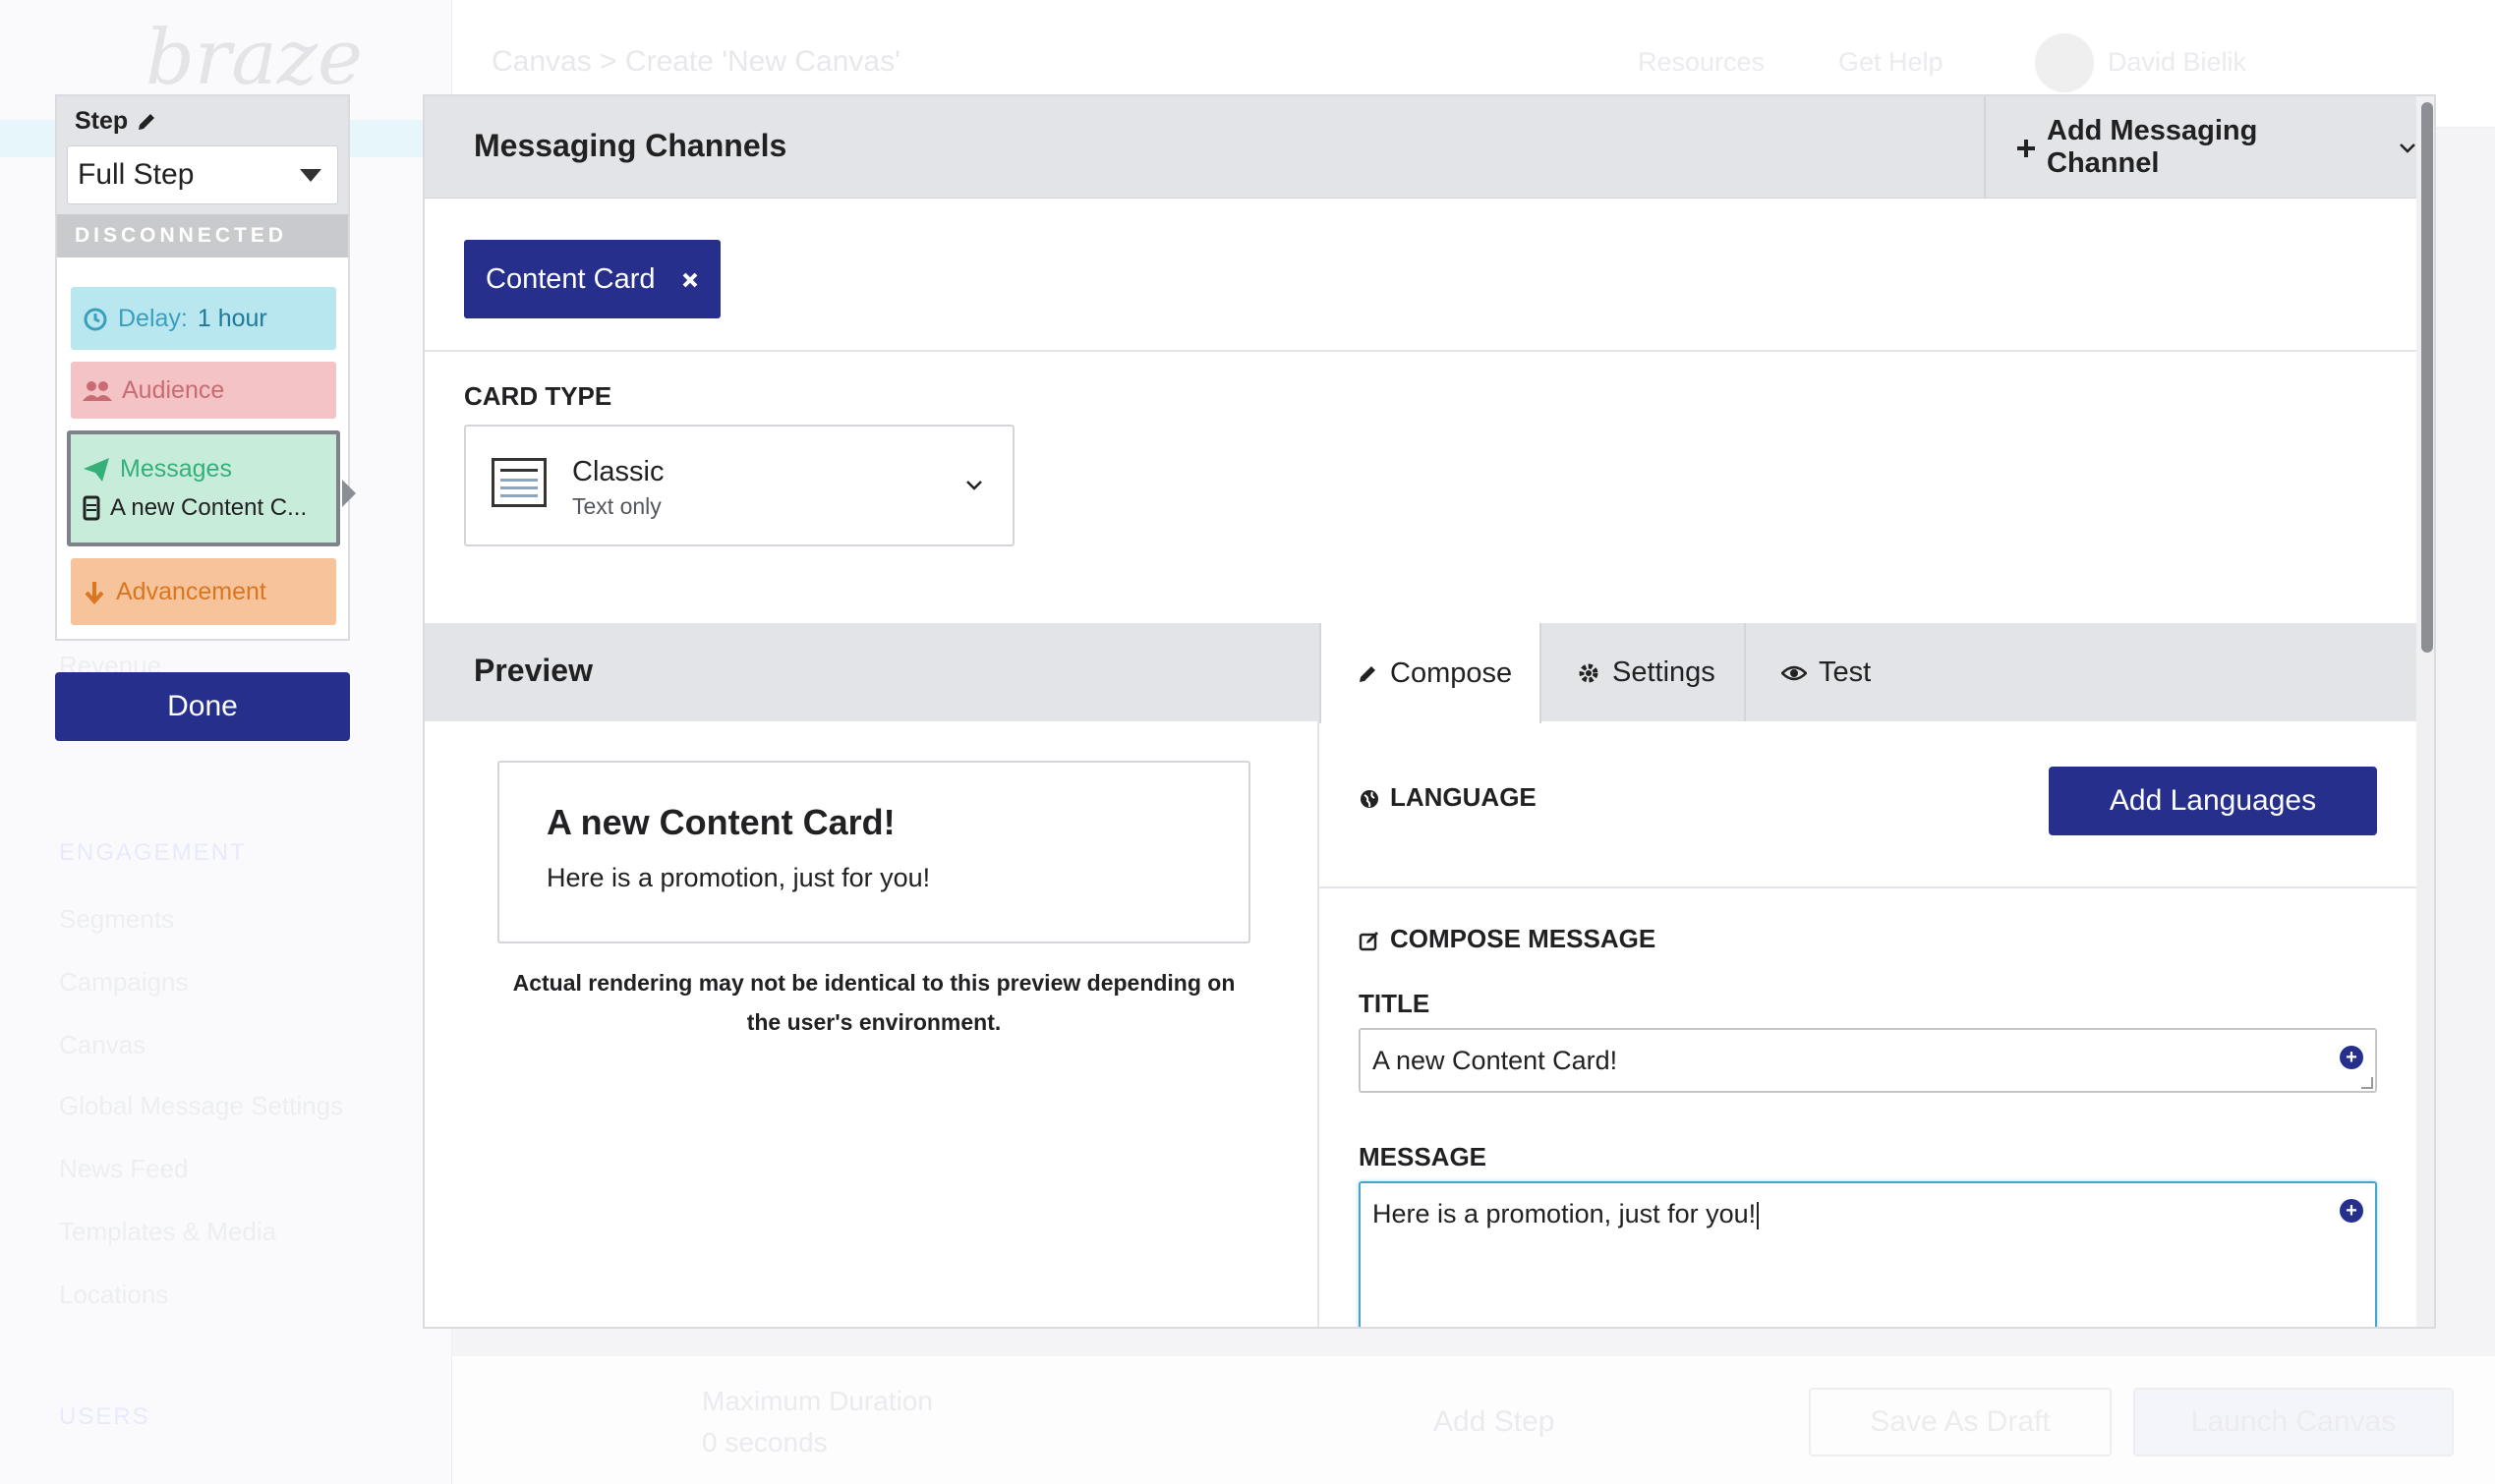 This screenshot has height=1484, width=2495. Describe the element at coordinates (618, 471) in the screenshot. I see `card-type-value: Classic` at that location.